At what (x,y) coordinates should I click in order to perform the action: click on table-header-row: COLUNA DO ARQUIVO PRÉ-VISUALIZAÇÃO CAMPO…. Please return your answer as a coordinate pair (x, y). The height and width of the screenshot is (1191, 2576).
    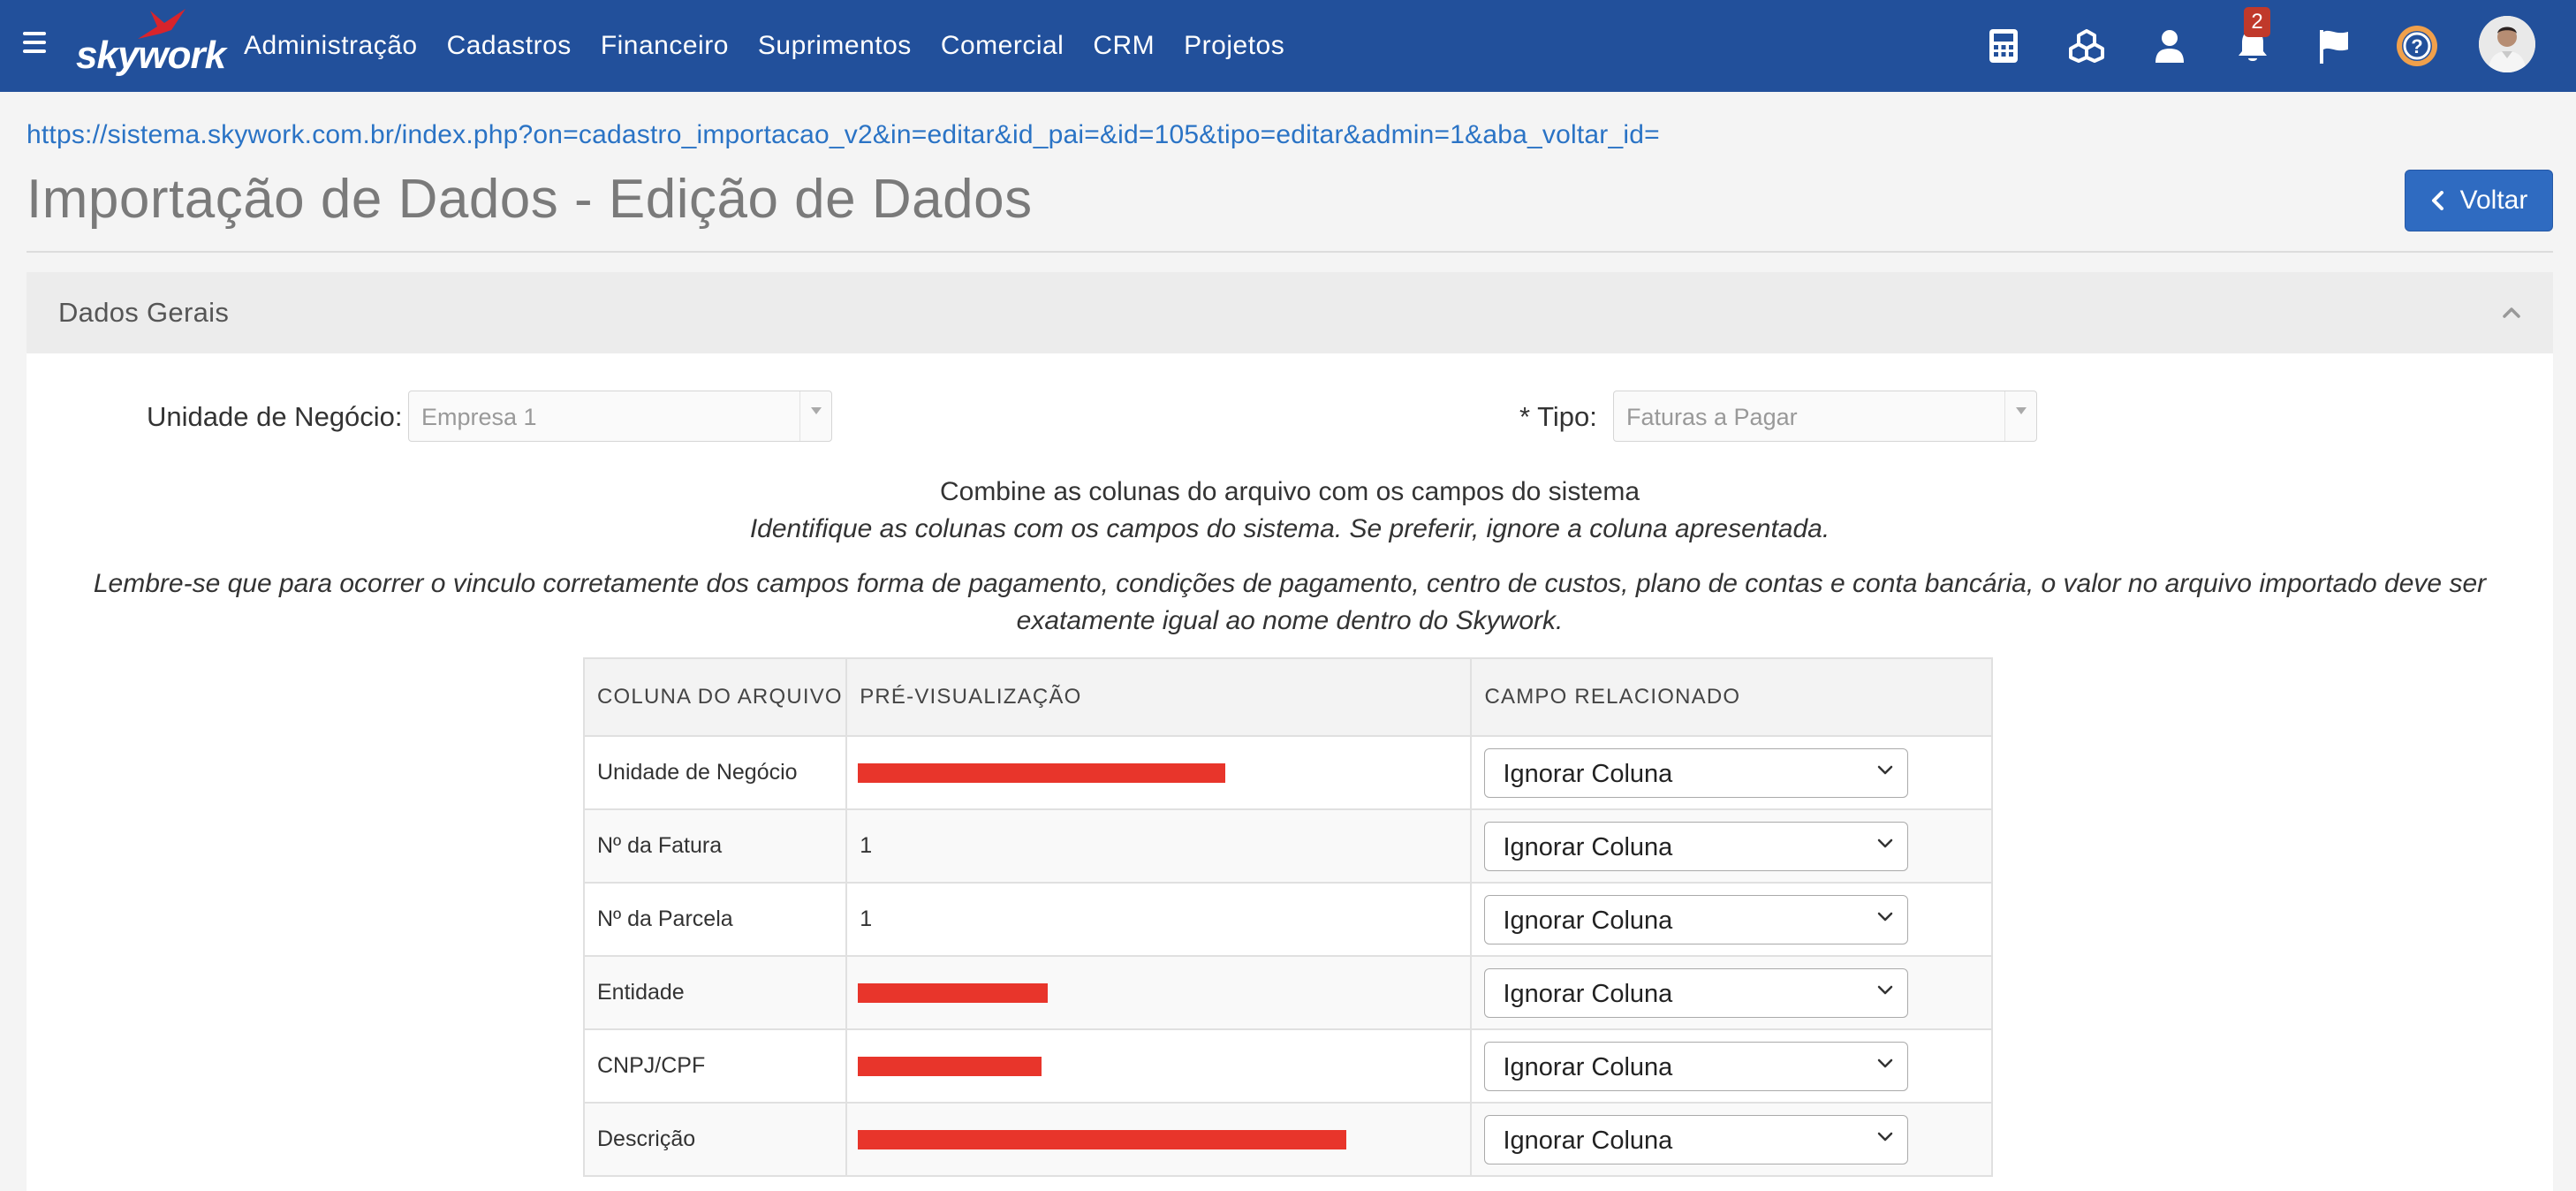
    Looking at the image, I should click on (1288, 697).